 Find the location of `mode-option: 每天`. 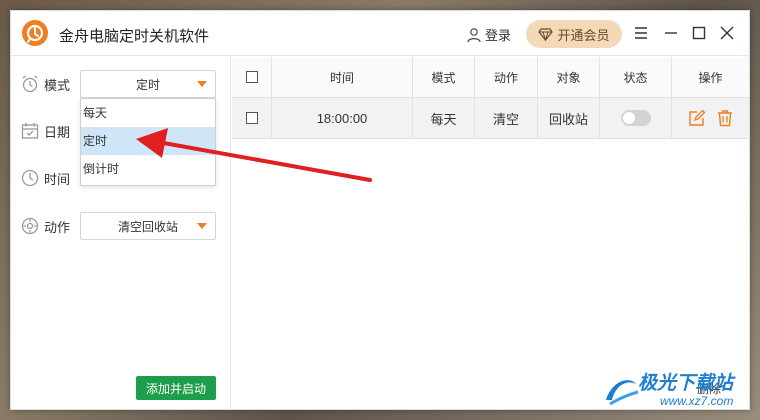

mode-option: 每天 is located at coordinates (148, 113).